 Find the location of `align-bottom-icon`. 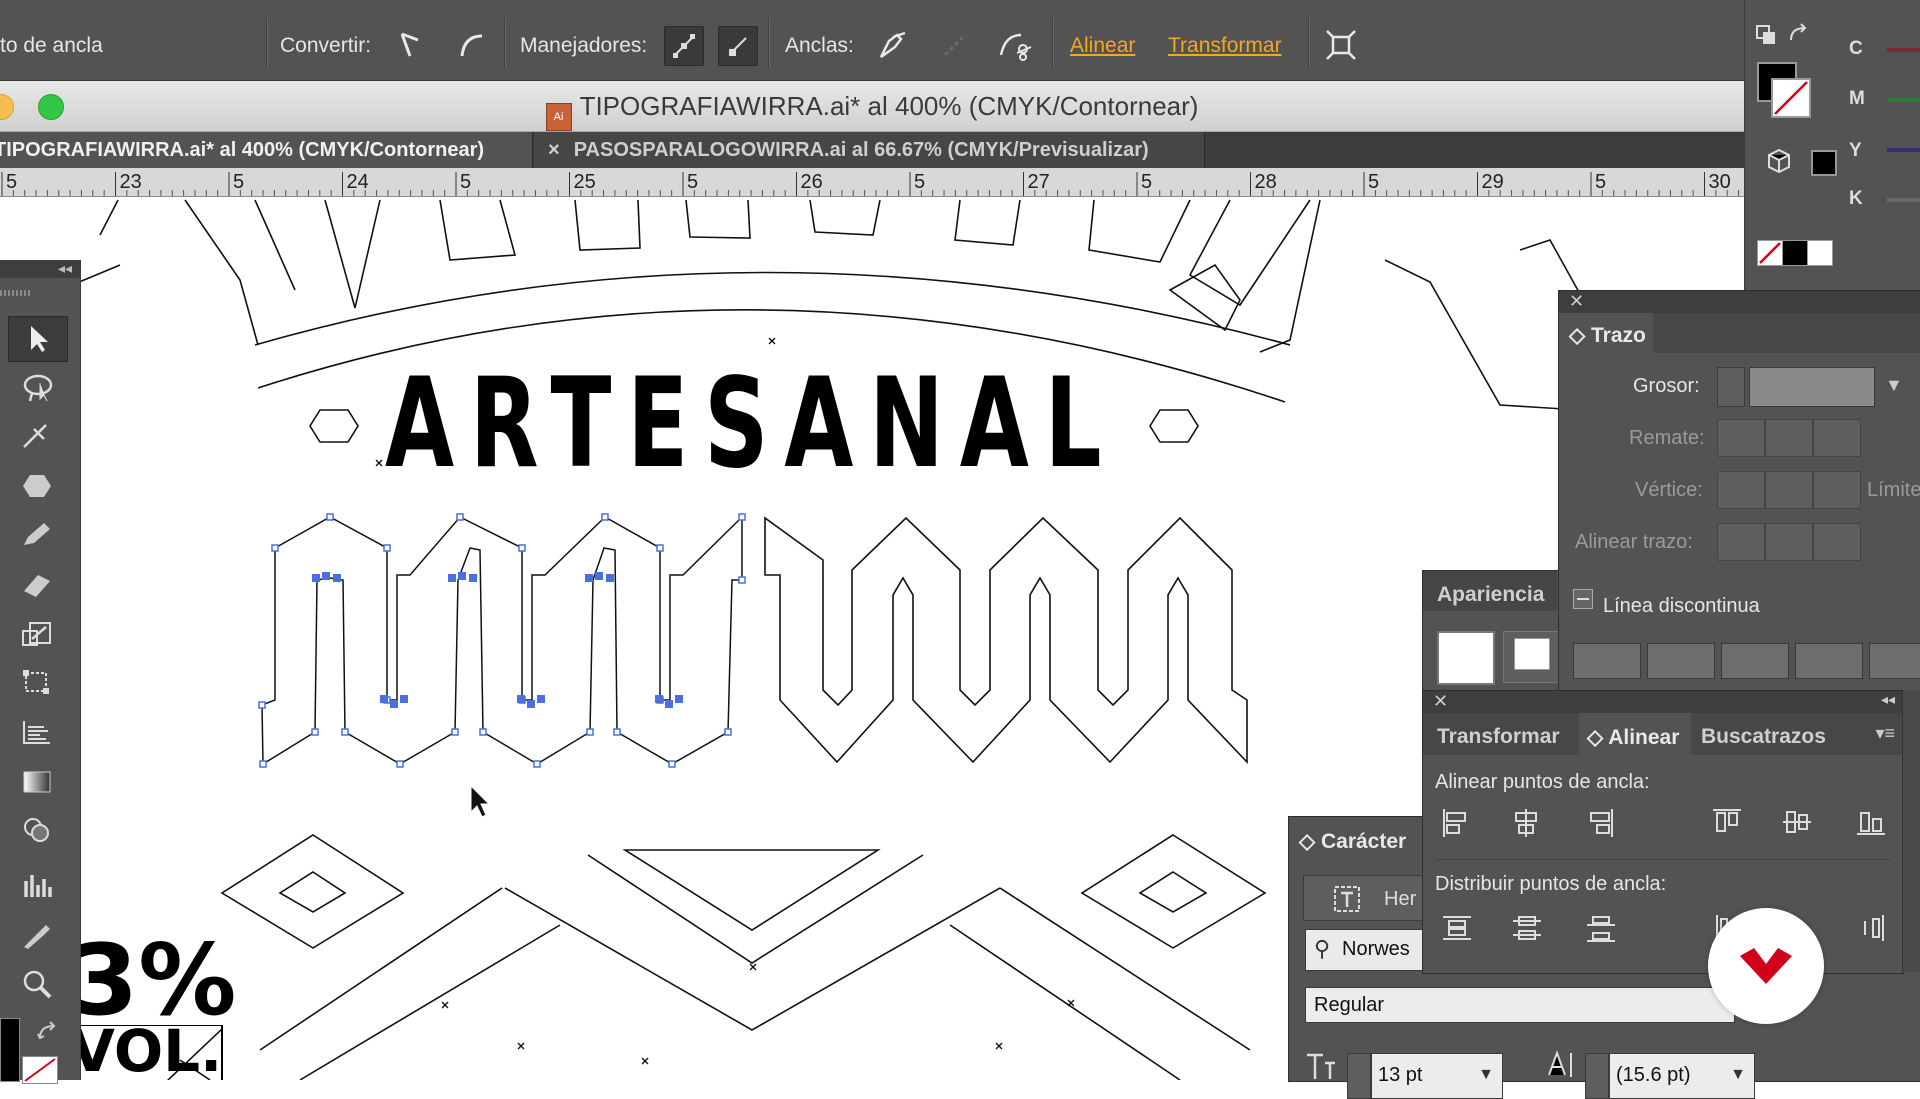

align-bottom-icon is located at coordinates (1871, 824).